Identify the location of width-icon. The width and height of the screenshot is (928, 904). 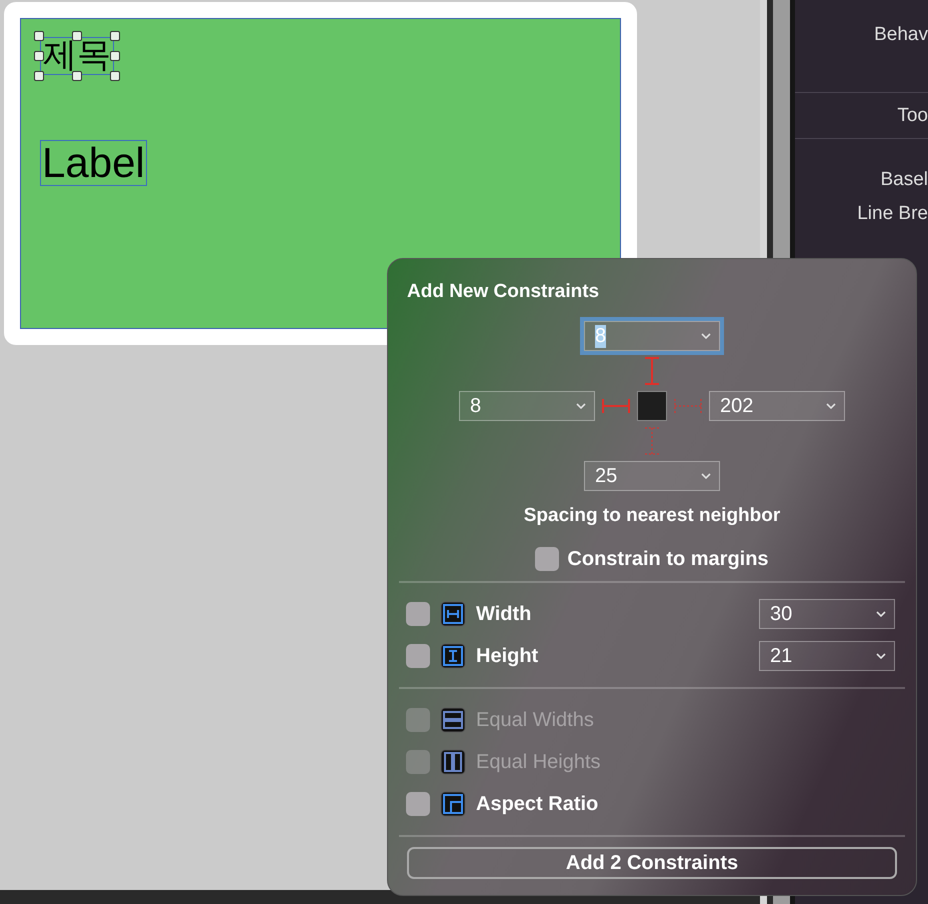
(453, 614).